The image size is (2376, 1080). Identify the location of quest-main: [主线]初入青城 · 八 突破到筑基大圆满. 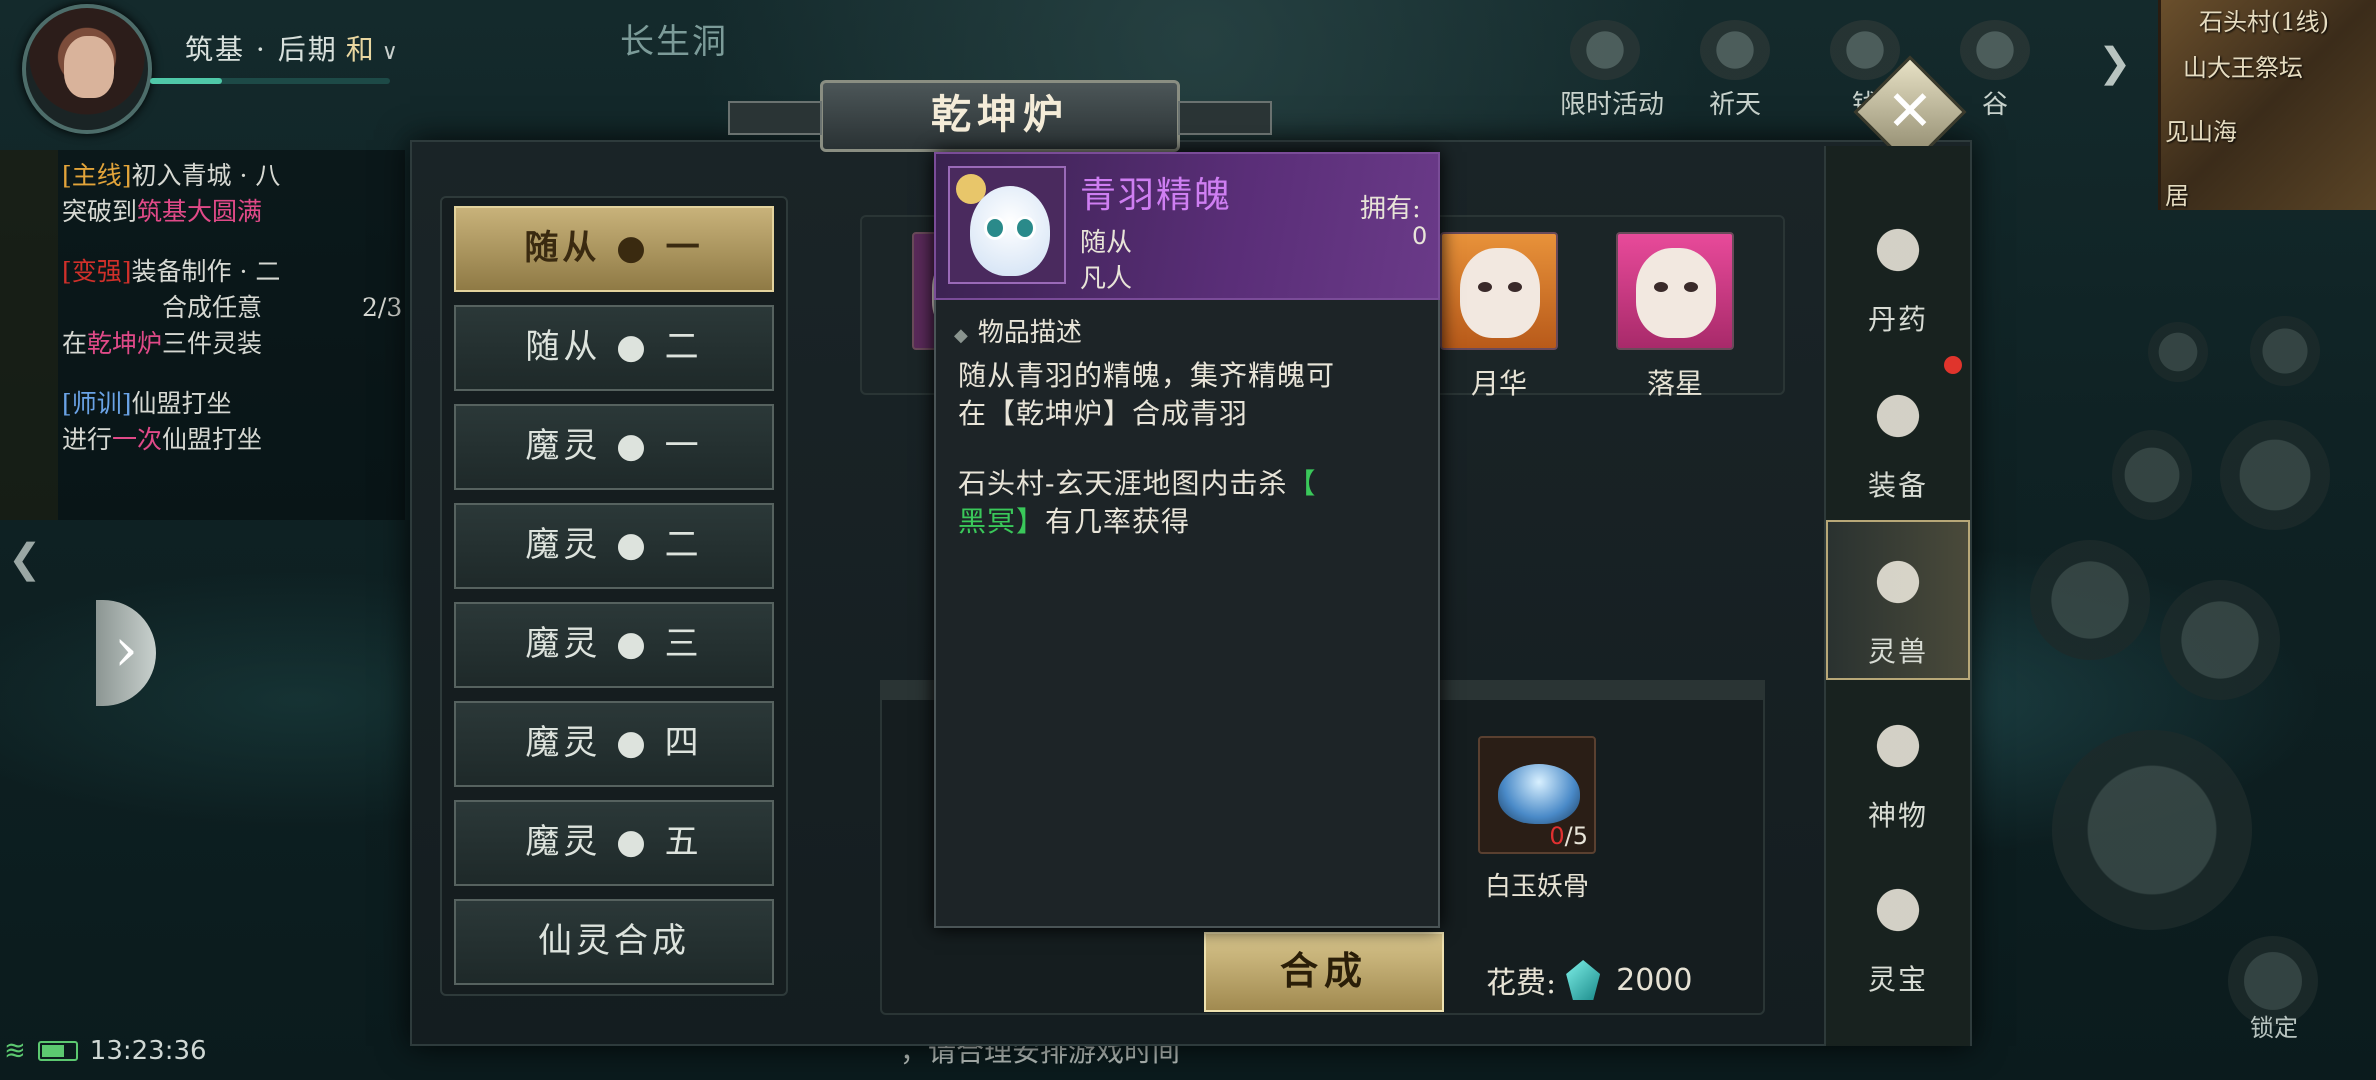
(232, 194).